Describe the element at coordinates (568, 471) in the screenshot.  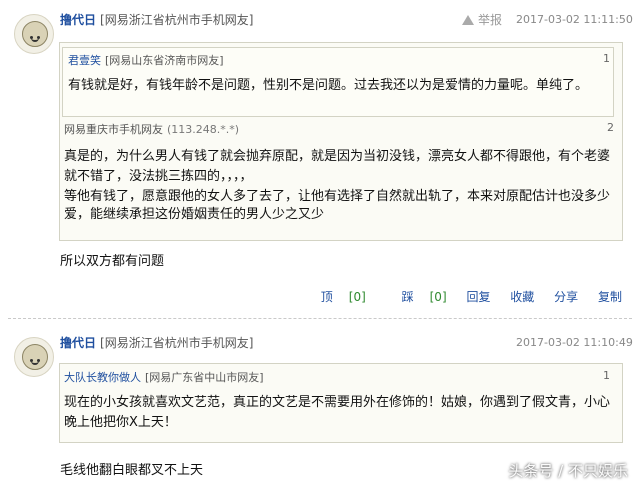
I see `watermark: 头条号 / 不只娱乐` at that location.